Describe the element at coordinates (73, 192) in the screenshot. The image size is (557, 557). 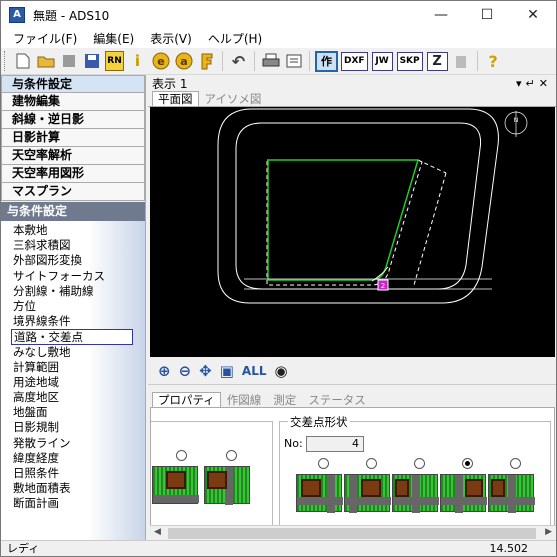
I see `category-item: マスプラン` at that location.